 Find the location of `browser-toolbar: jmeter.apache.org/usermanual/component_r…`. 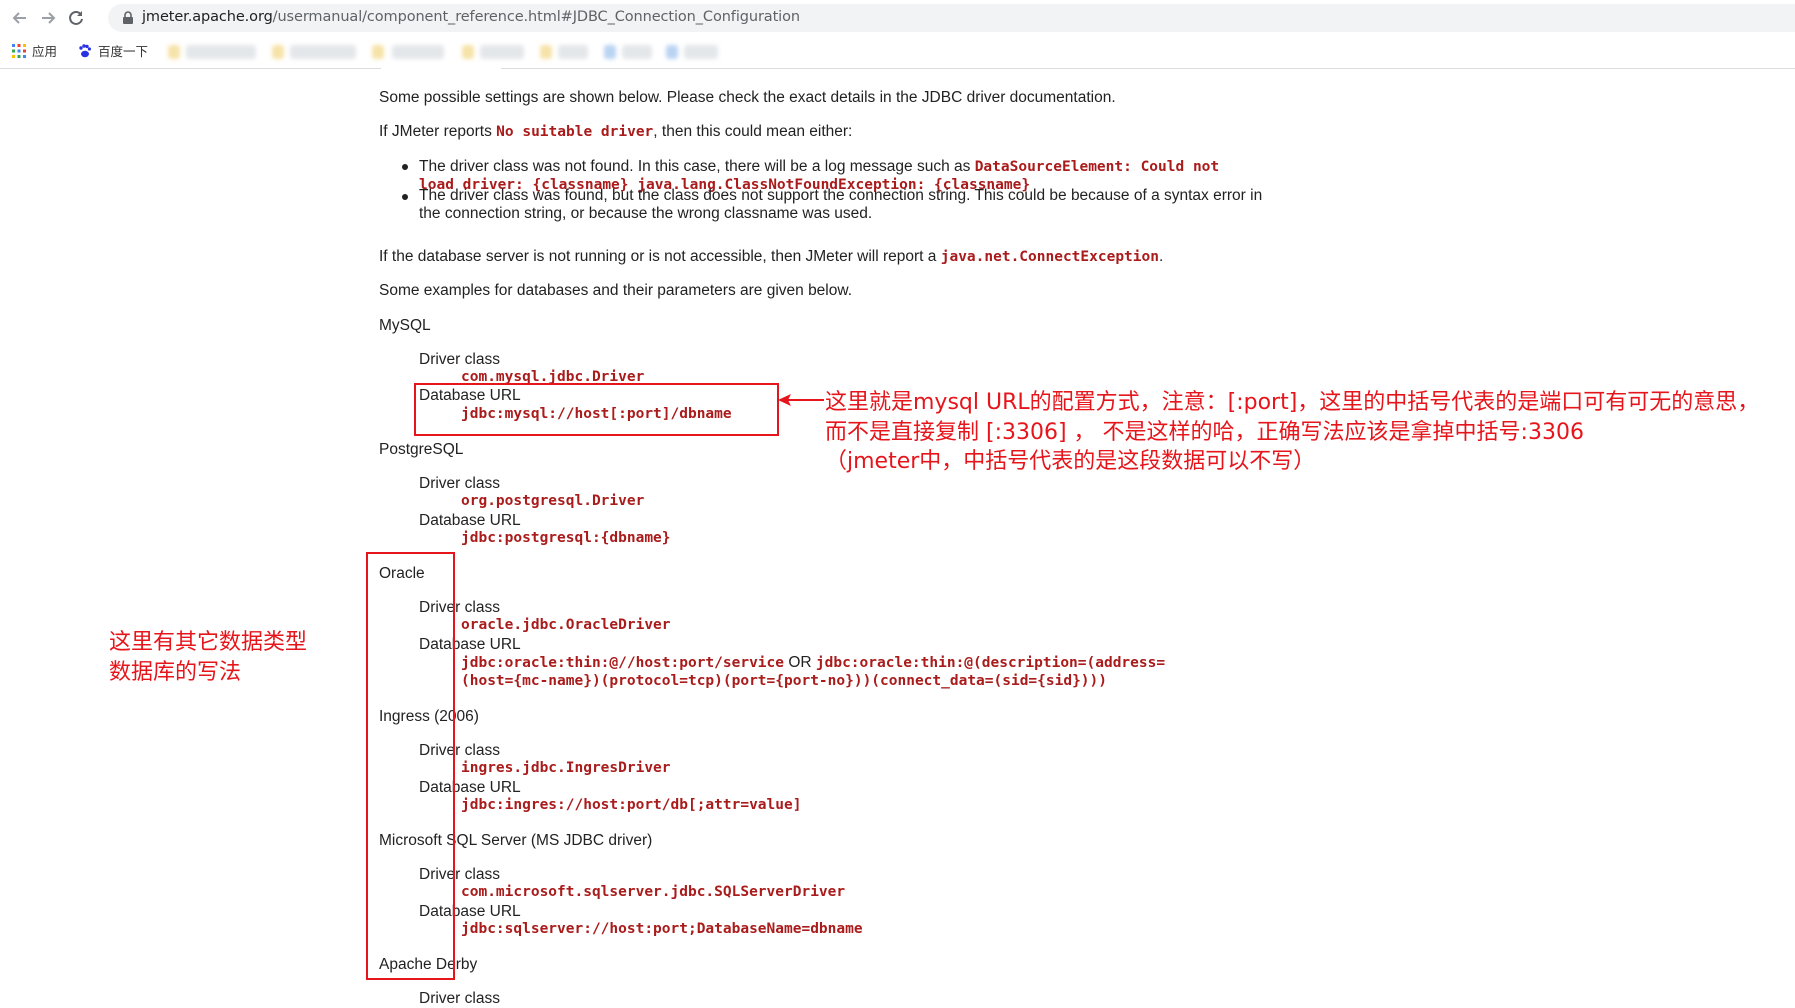

browser-toolbar: jmeter.apache.org/usermanual/component_r… is located at coordinates (897, 18).